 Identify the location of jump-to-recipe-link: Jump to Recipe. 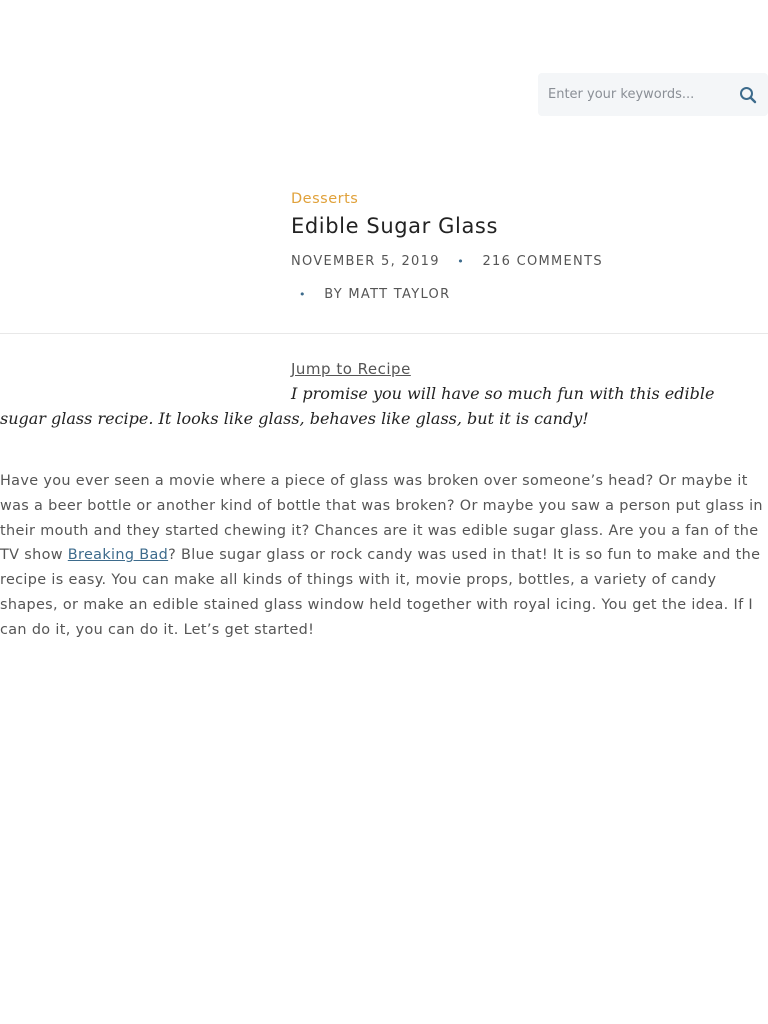
(351, 369).